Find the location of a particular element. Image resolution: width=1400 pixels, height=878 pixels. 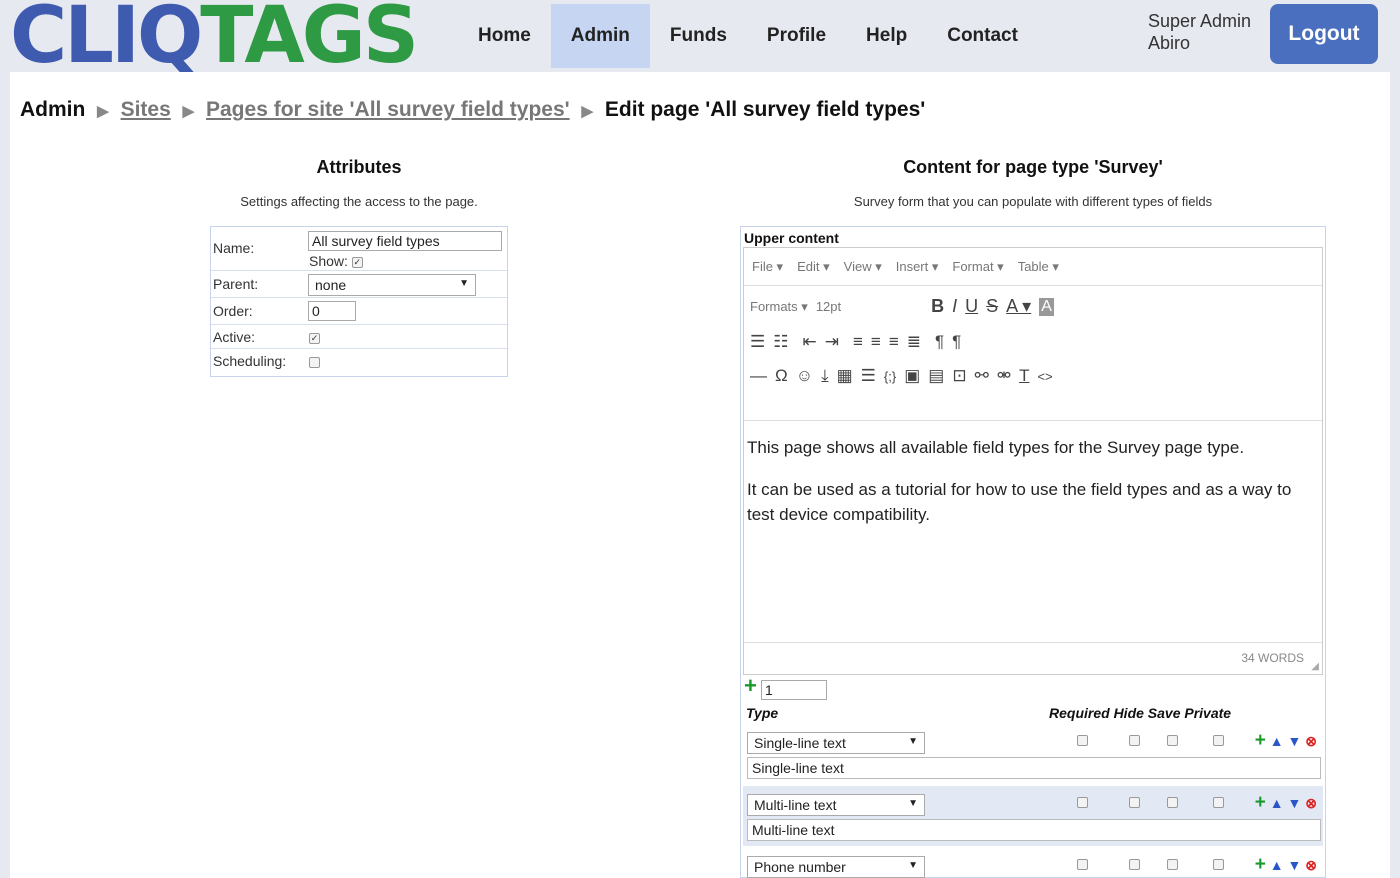

paragraph-icon: ☰ is located at coordinates (868, 376).